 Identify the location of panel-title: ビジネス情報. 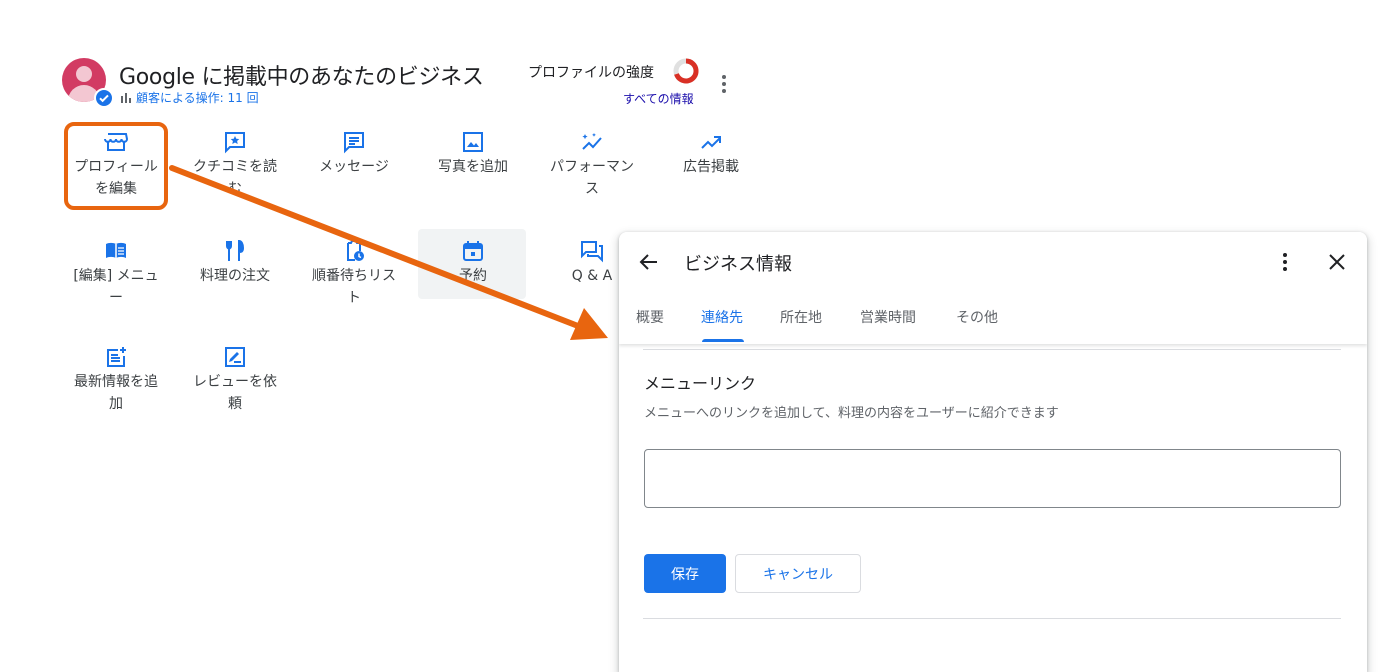
(738, 264).